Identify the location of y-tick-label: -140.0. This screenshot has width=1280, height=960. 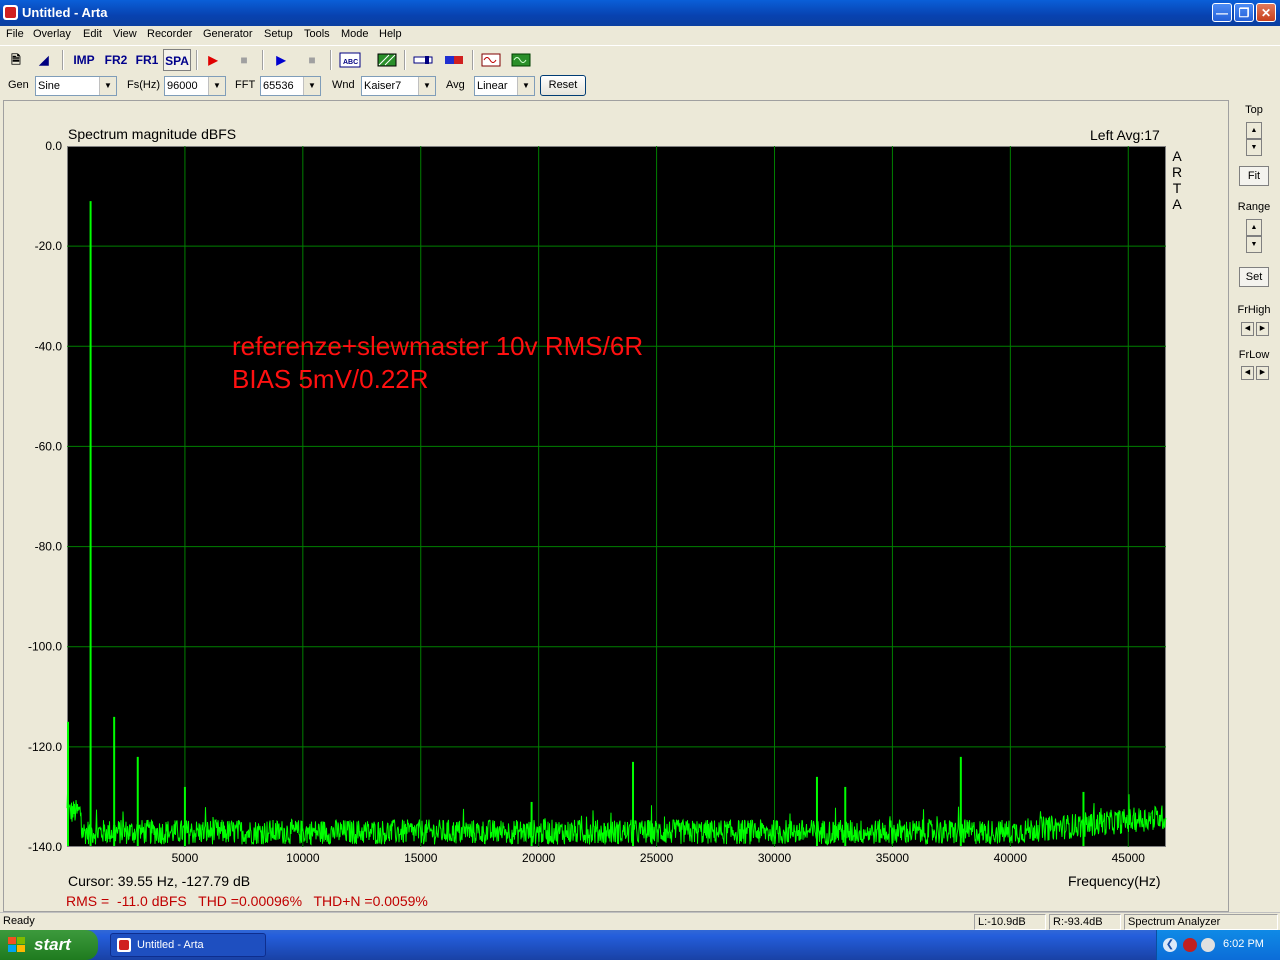
(45, 847).